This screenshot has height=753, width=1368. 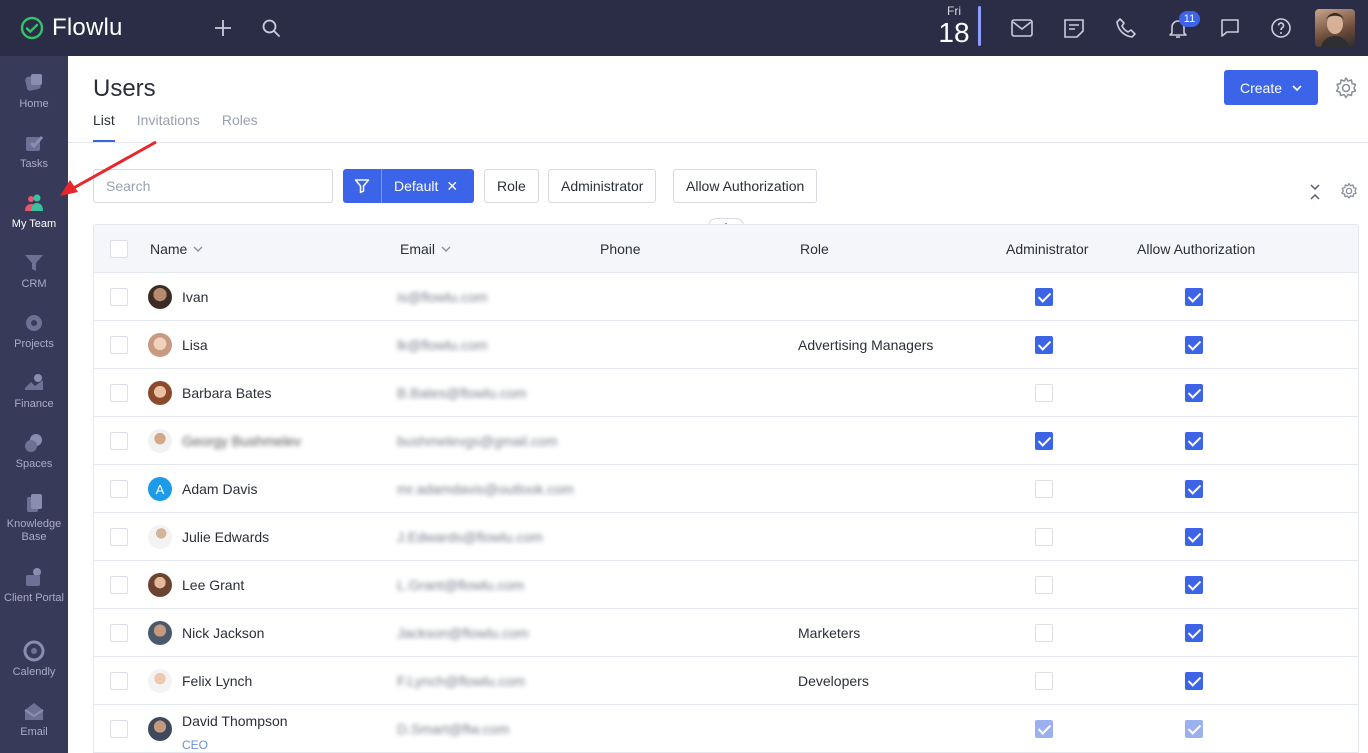 I want to click on sidebar-label: Spaces, so click(x=34, y=464).